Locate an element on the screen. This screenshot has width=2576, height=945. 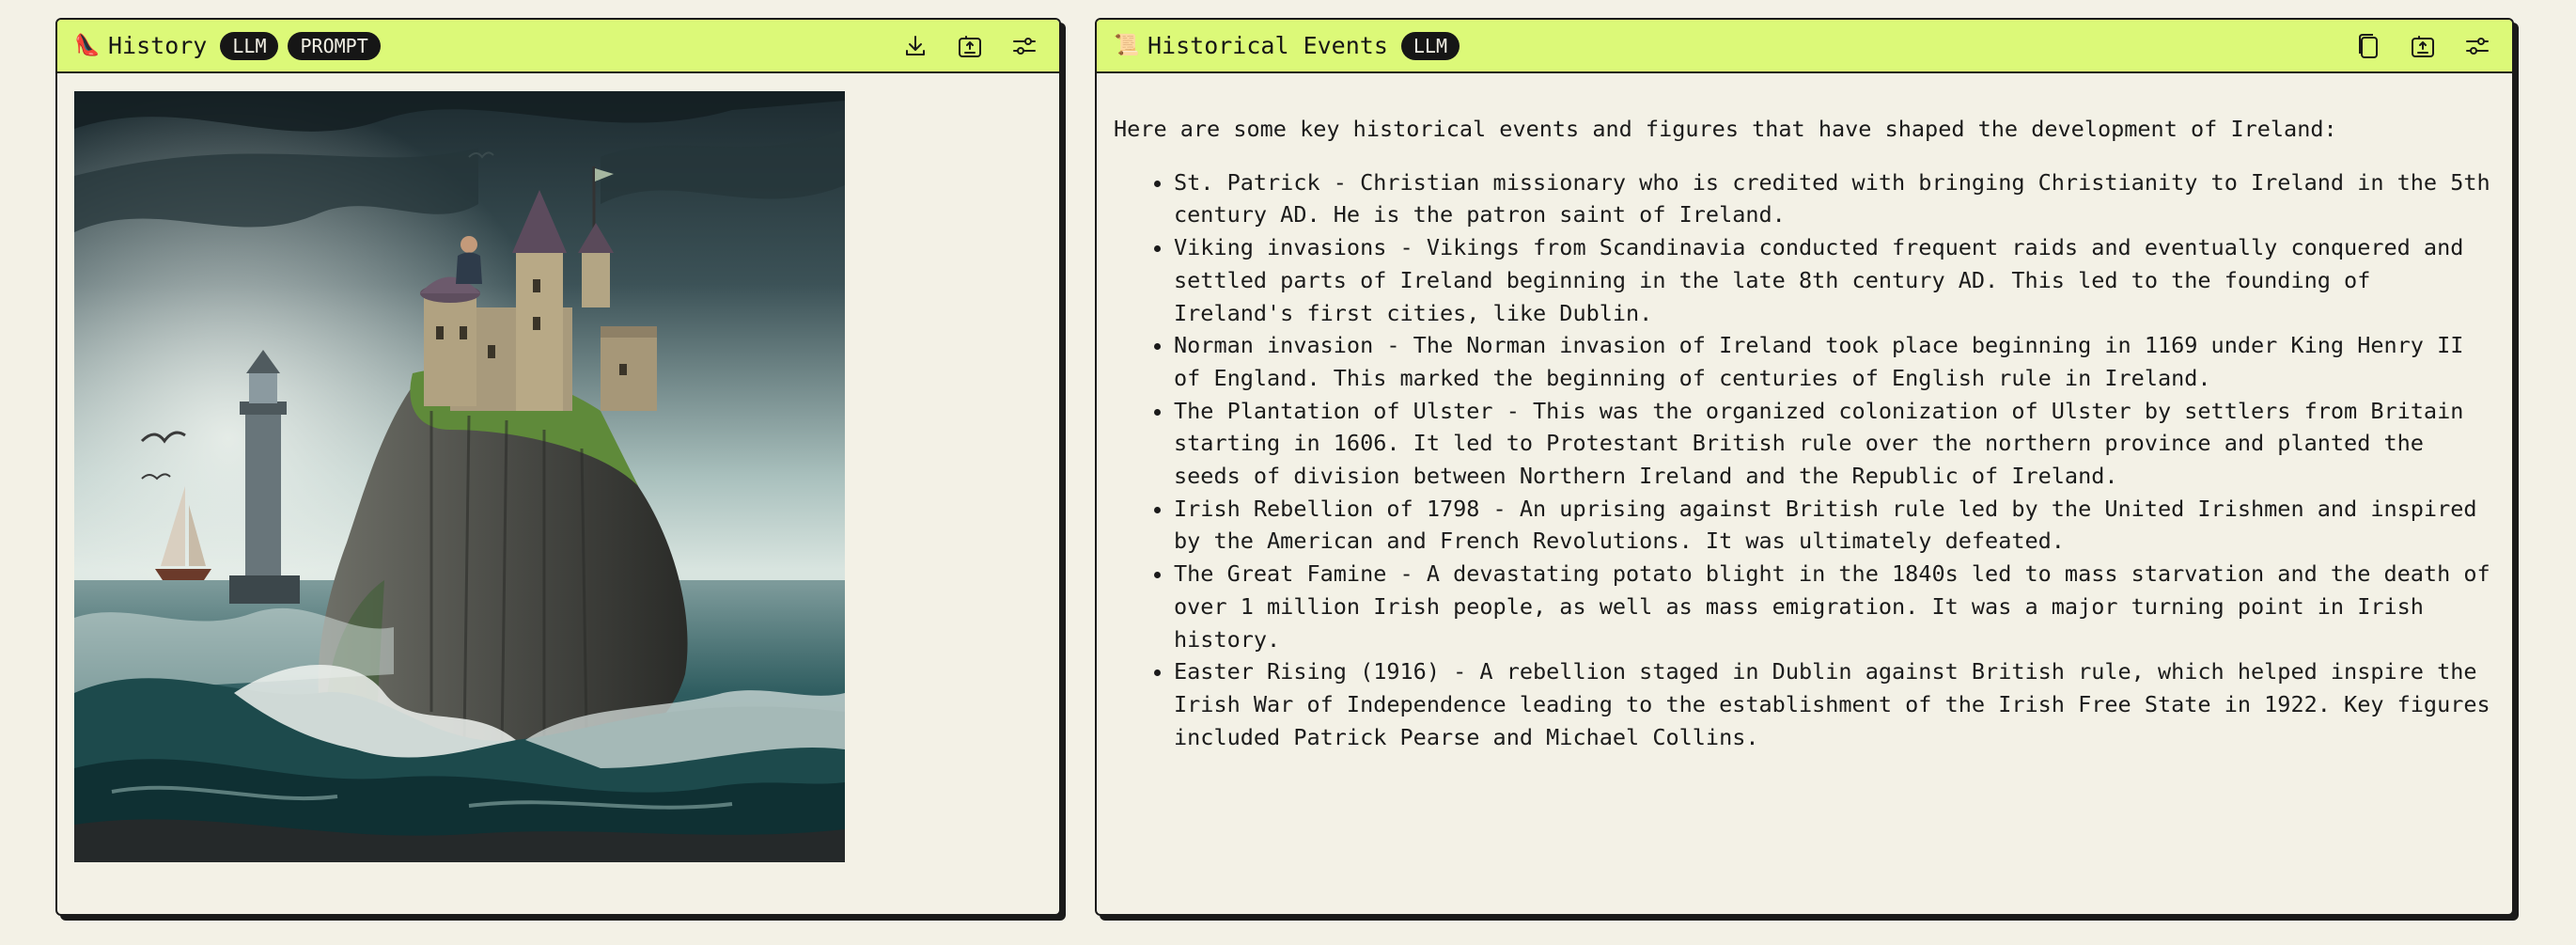
copy-button is located at coordinates (2368, 46).